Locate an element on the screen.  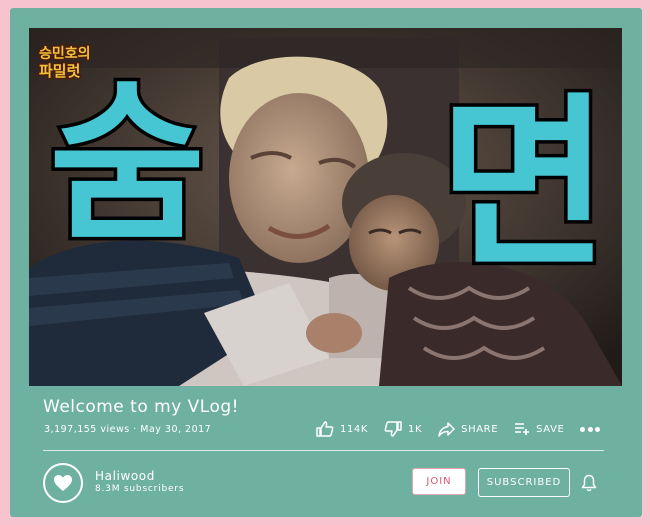
like-button: 114K is located at coordinates (342, 429).